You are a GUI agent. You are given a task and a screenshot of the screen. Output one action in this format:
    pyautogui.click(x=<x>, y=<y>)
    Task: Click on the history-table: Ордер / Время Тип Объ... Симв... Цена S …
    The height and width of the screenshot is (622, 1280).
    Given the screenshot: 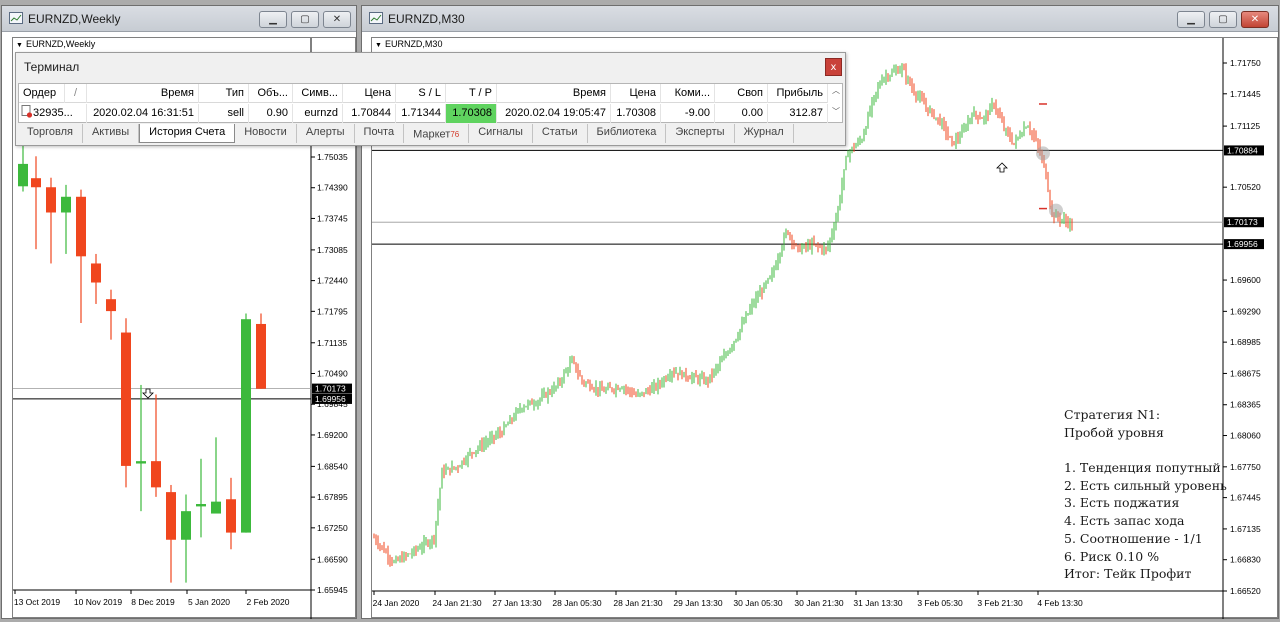 What is the action you would take?
    pyautogui.click(x=430, y=103)
    